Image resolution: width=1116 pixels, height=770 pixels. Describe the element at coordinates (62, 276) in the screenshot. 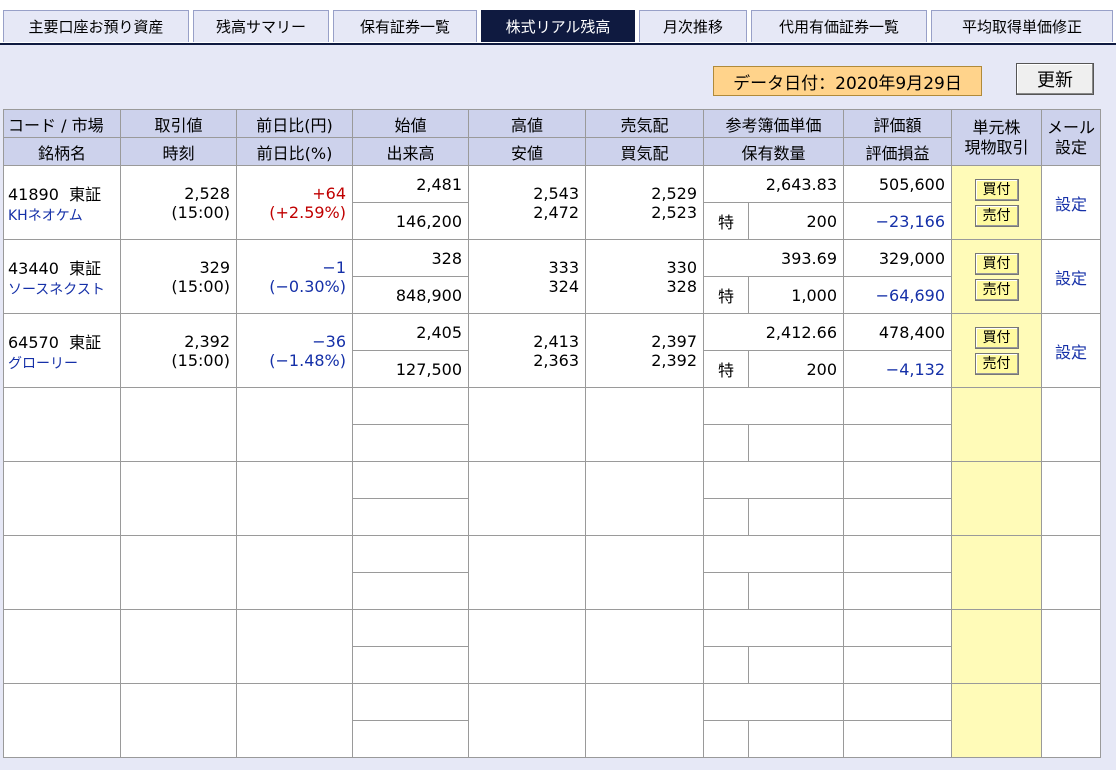

I see `stock-cell: 43440 東証 ソースネクスト` at that location.